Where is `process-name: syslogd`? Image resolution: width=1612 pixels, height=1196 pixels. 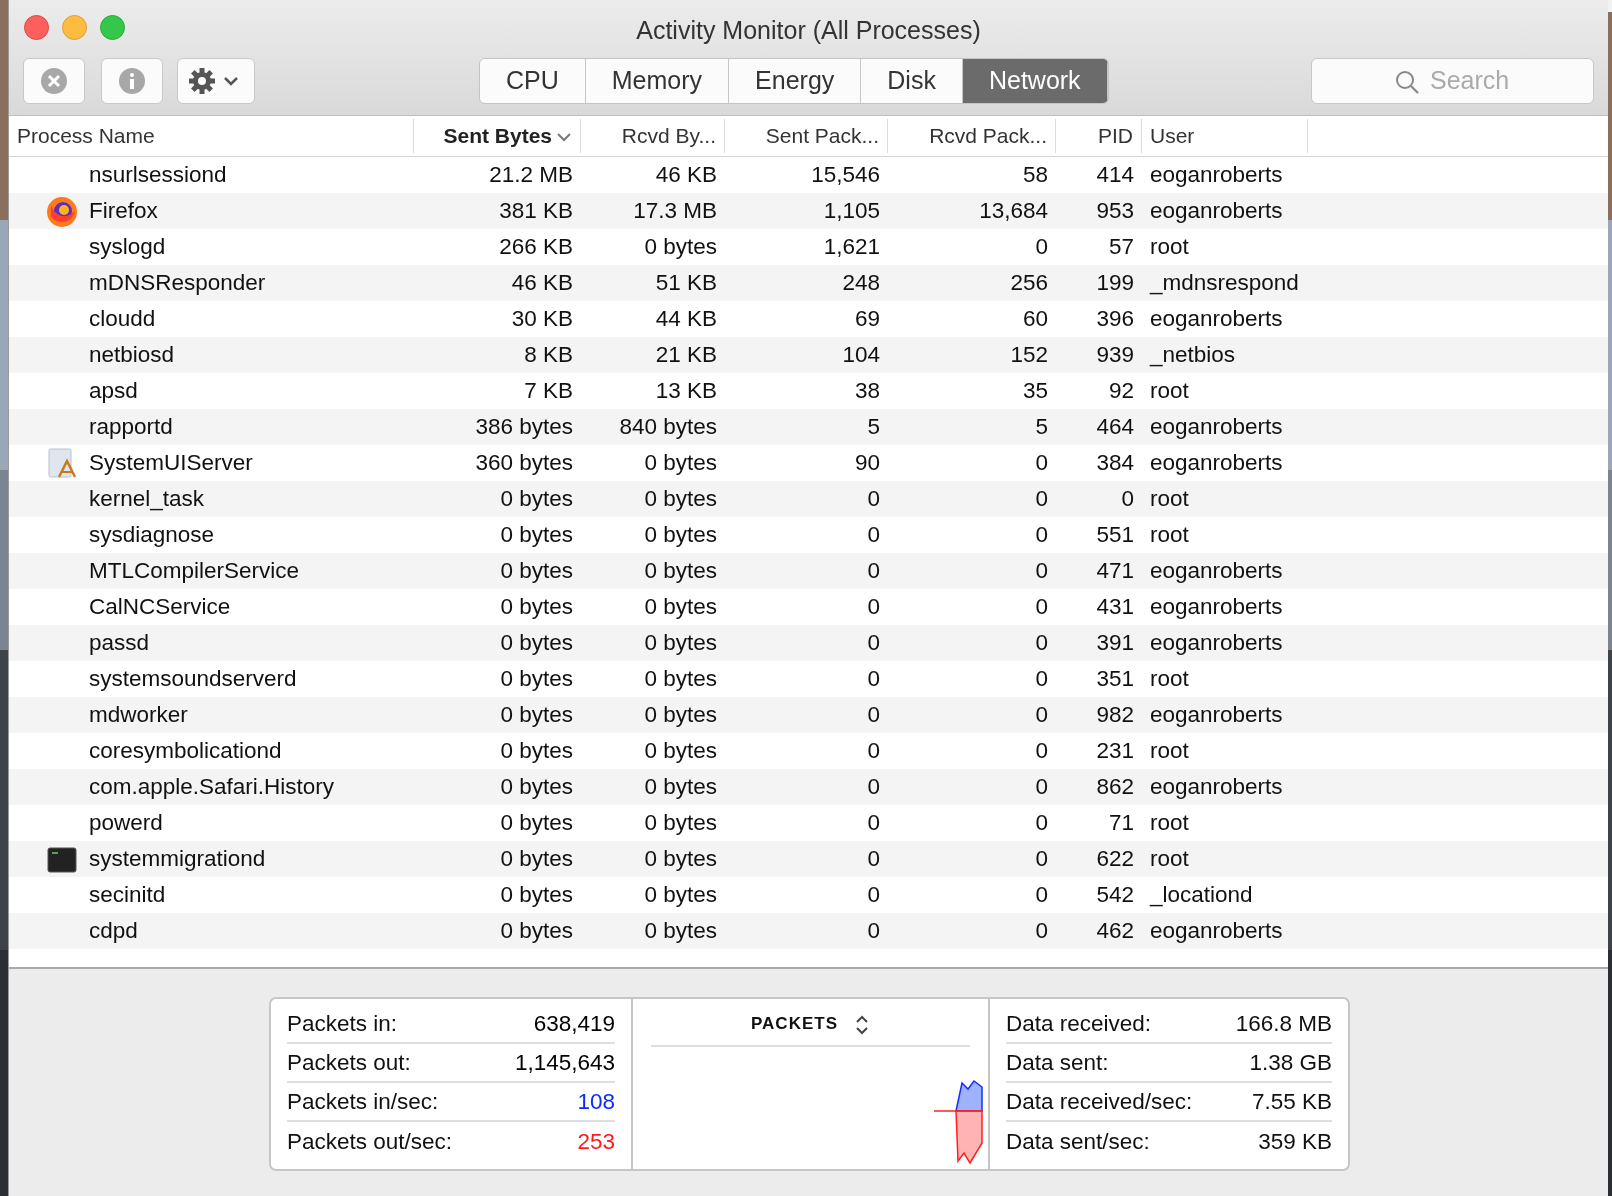 process-name: syslogd is located at coordinates (127, 247).